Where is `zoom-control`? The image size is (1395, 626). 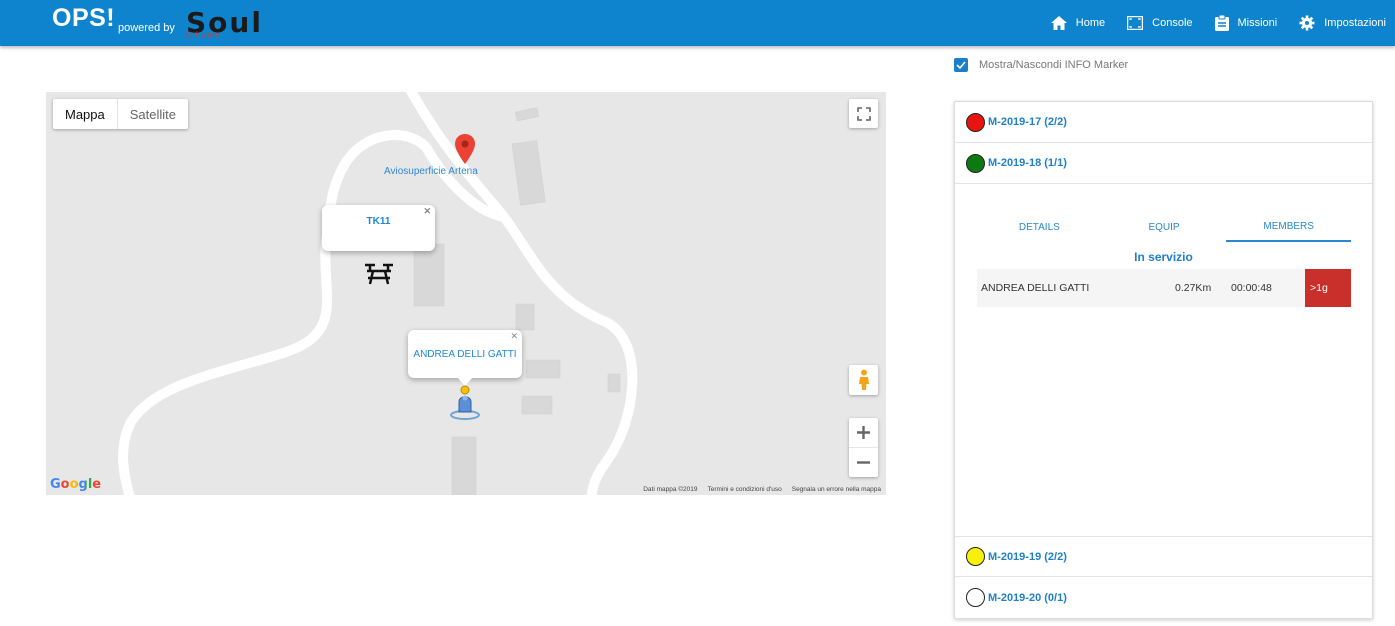 zoom-control is located at coordinates (863, 447).